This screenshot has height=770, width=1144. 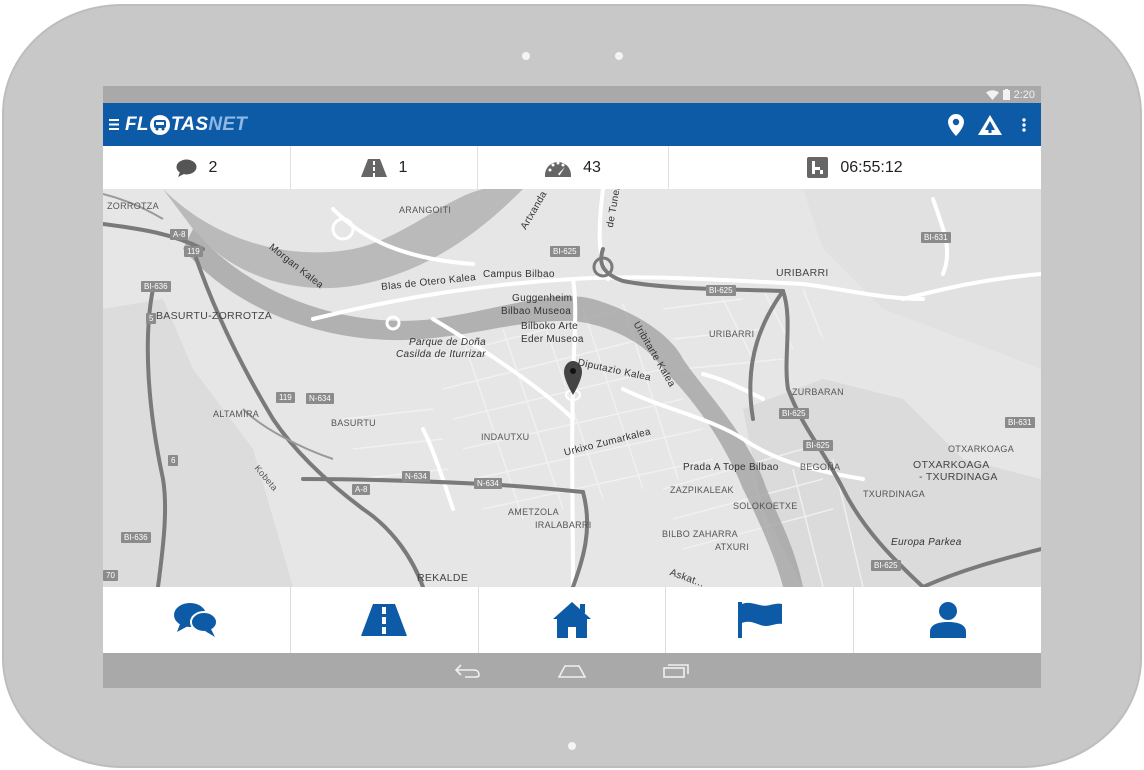 I want to click on flotasnet-logo: FL TAS NET, so click(x=186, y=125).